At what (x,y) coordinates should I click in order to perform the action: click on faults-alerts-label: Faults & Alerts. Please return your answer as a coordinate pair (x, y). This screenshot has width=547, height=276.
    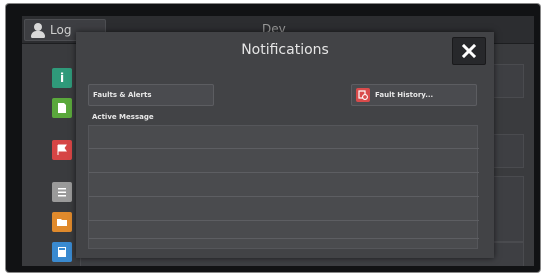
    Looking at the image, I should click on (122, 95).